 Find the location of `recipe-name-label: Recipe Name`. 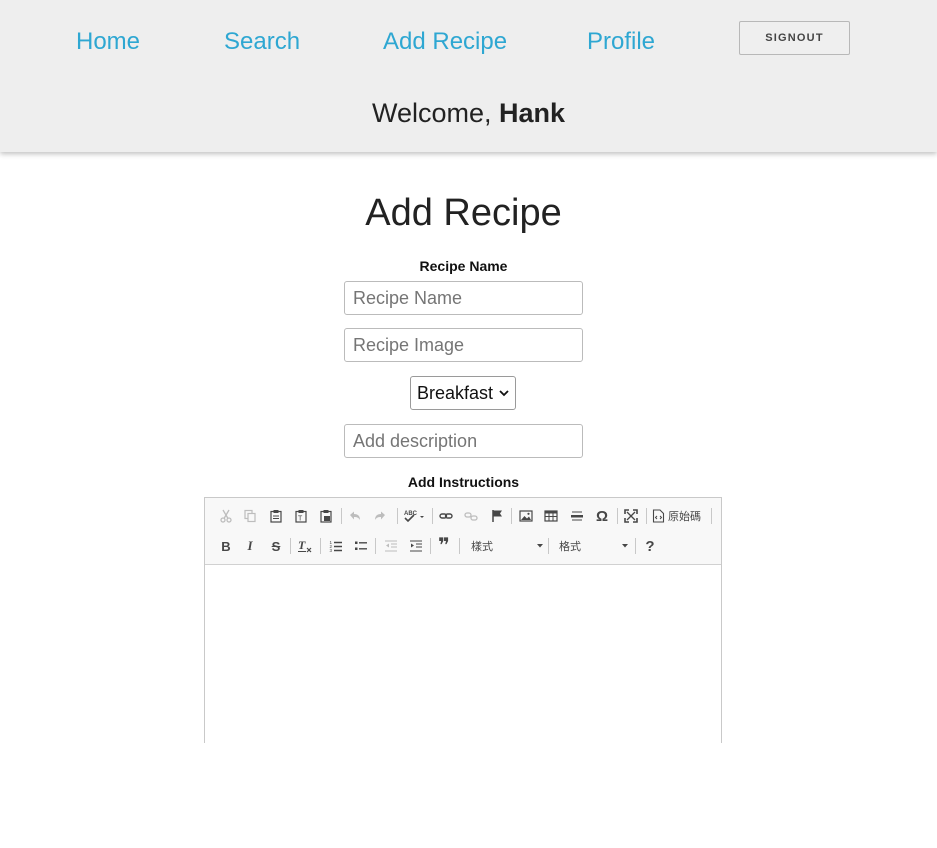

recipe-name-label: Recipe Name is located at coordinates (463, 266).